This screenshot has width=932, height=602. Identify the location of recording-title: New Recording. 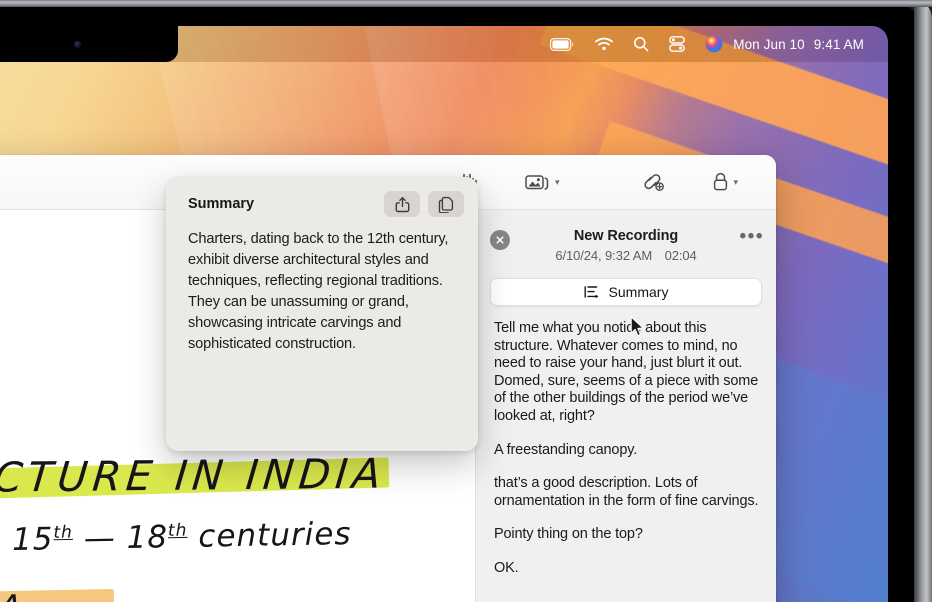
(626, 236).